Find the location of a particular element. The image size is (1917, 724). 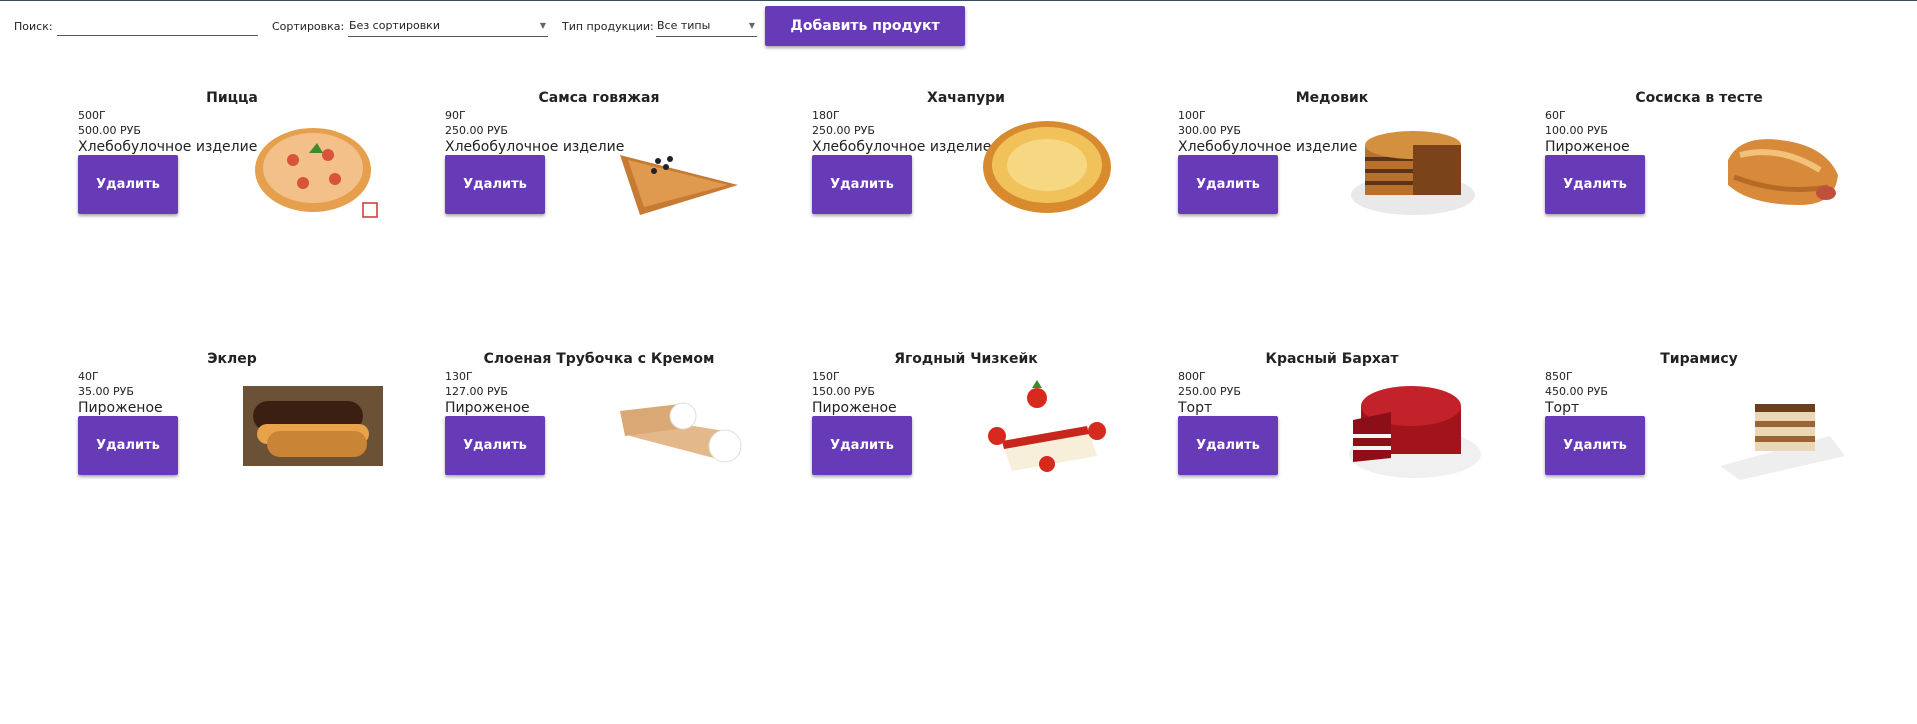

product-name: Сосиска в тесте is located at coordinates (1699, 98).